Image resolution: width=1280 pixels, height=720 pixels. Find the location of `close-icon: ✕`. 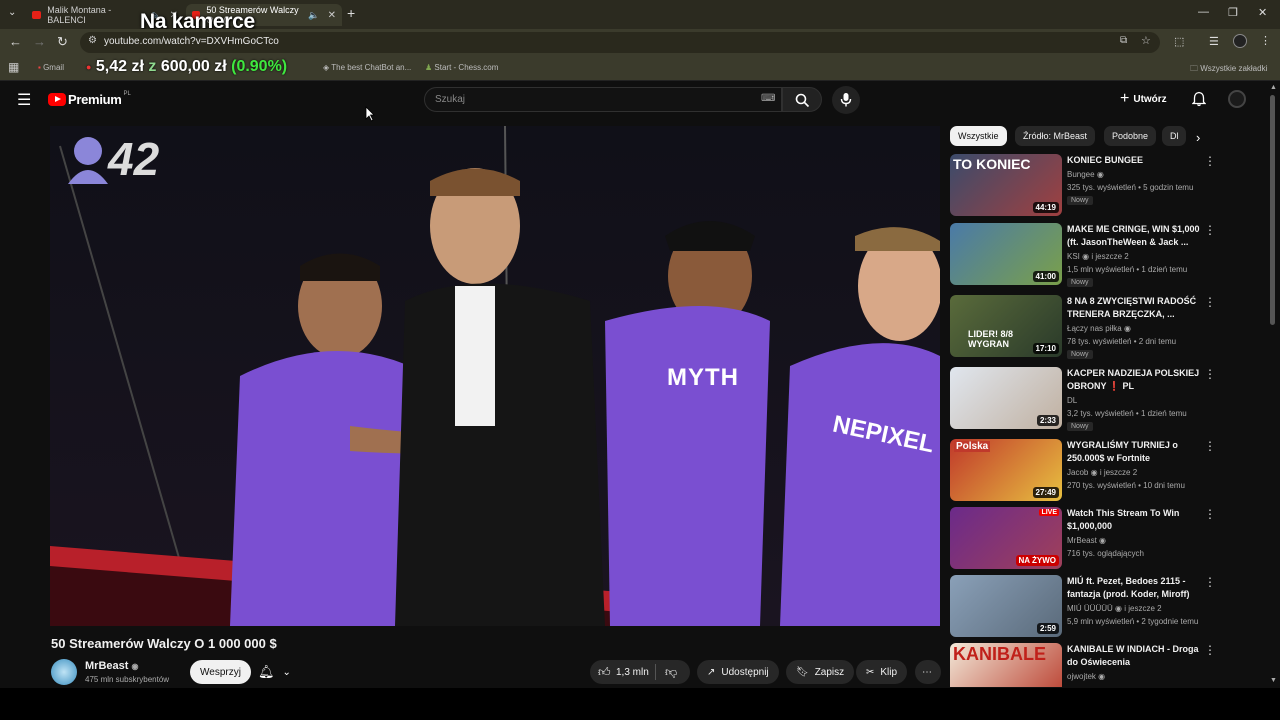

close-icon: ✕ is located at coordinates (332, 15).